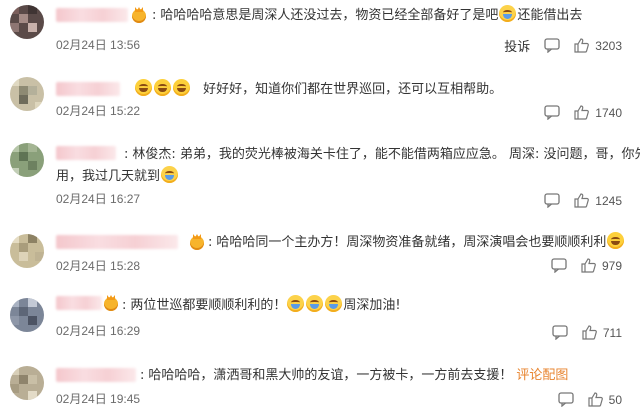  I want to click on like-button: 711, so click(602, 332).